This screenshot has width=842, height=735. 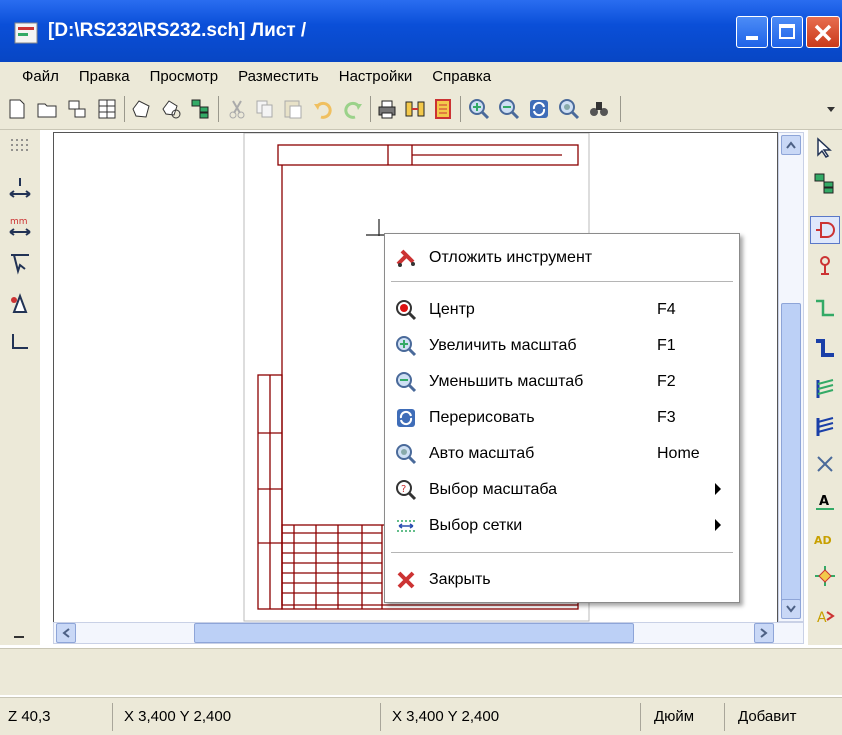 I want to click on toolbar-zoom-out-icon, so click(x=509, y=109).